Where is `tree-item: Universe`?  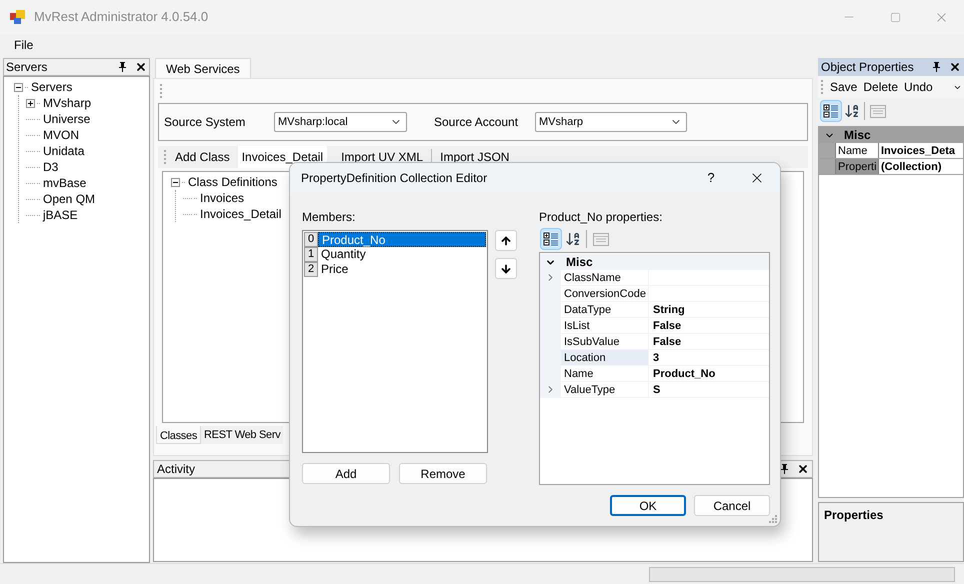
tree-item: Universe is located at coordinates (67, 119).